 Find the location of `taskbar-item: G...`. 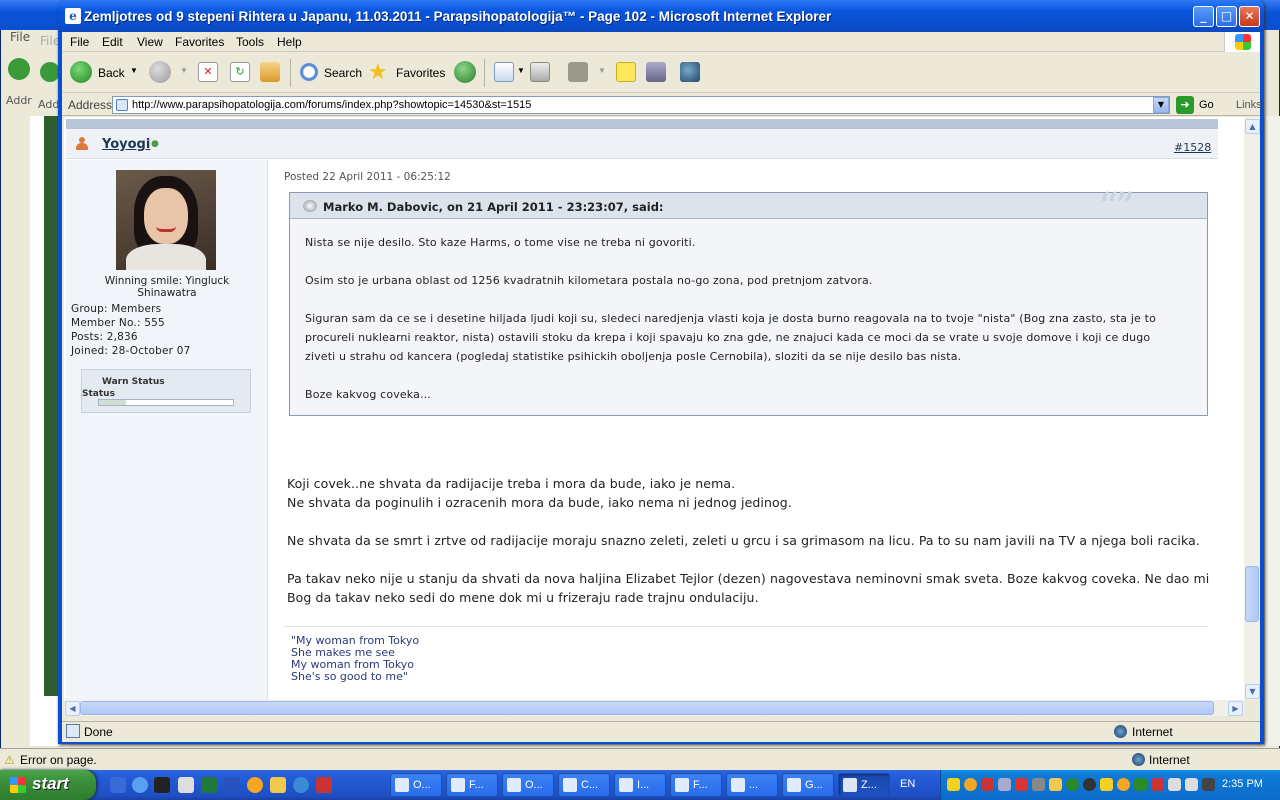

taskbar-item: G... is located at coordinates (808, 785).